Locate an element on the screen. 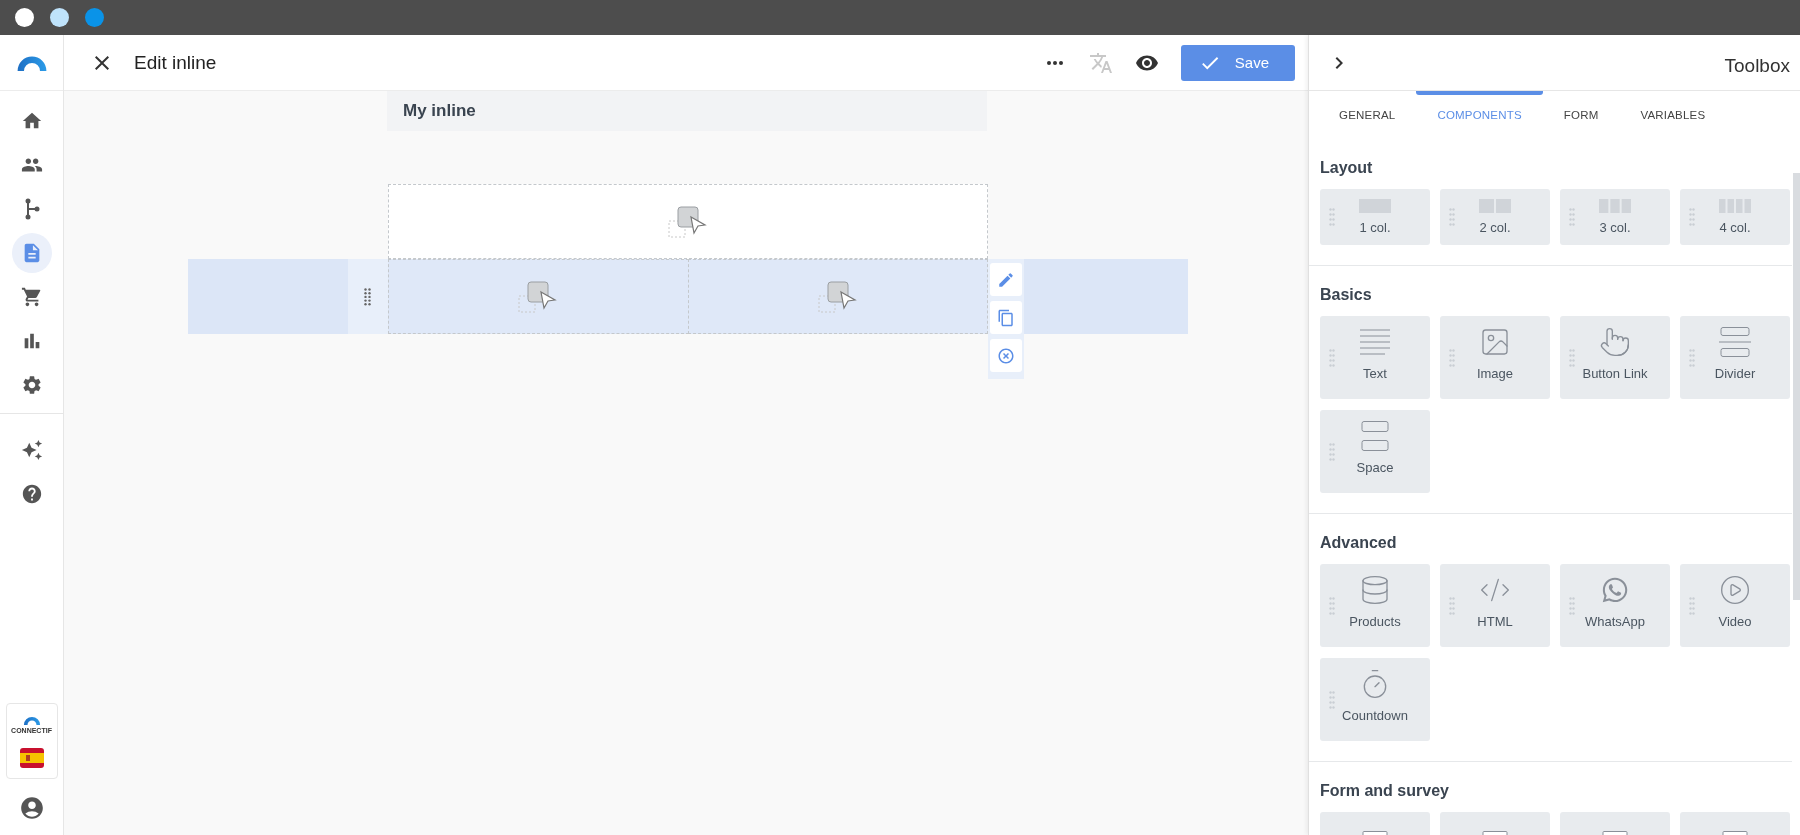  component-tile: Space is located at coordinates (1375, 451).